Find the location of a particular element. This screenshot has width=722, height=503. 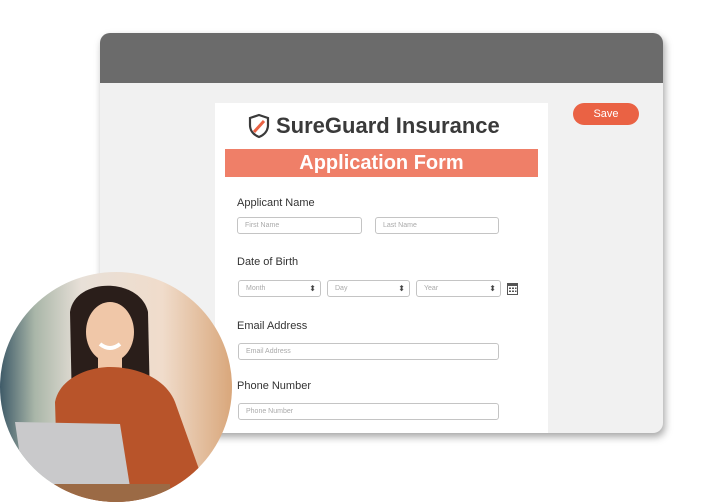

first-name-input: First Name is located at coordinates (299, 225).